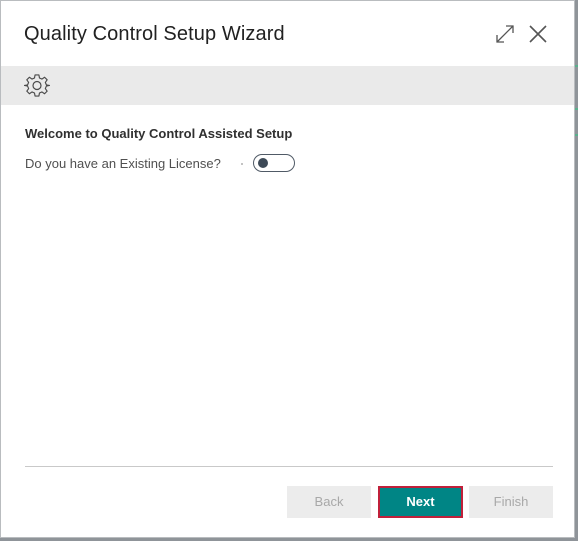 The height and width of the screenshot is (541, 578). Describe the element at coordinates (511, 502) in the screenshot. I see `finish-button: Finish` at that location.